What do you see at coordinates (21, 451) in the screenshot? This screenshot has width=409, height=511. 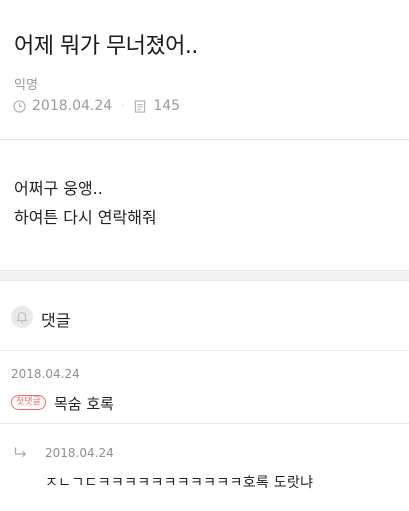 I see `reply-arrow-icon` at bounding box center [21, 451].